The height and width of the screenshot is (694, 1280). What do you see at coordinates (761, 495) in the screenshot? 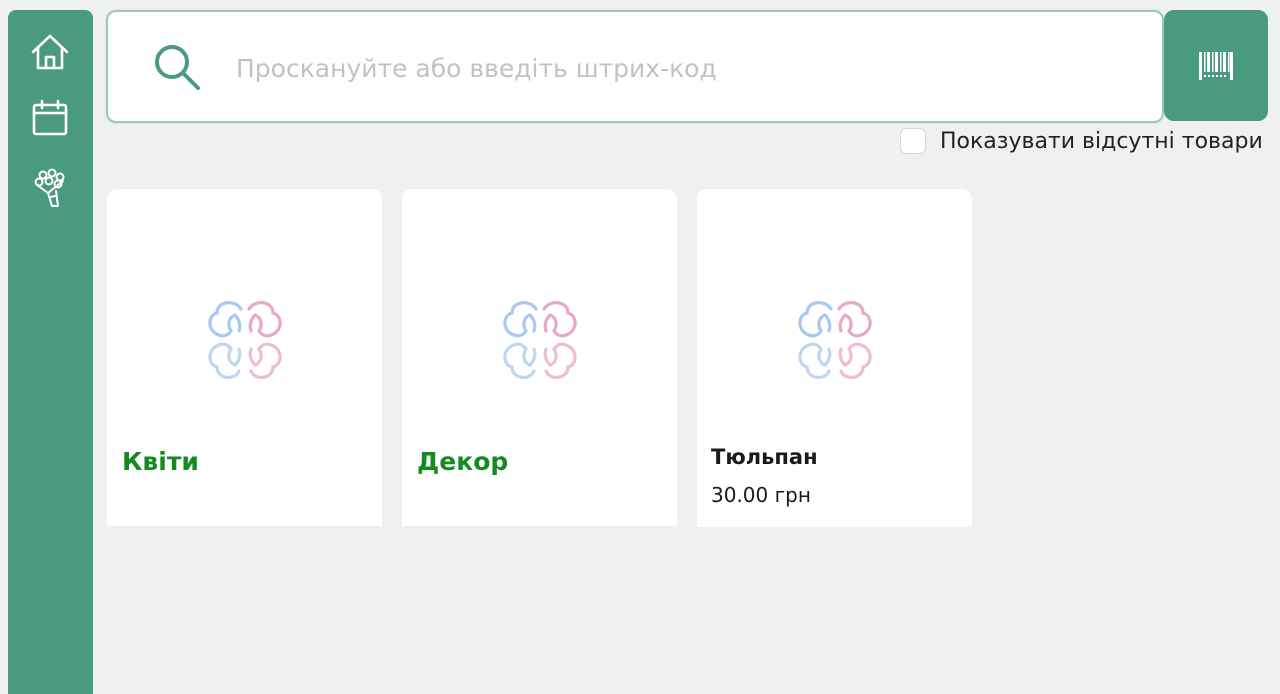
I see `product-price: 30.00 грн` at bounding box center [761, 495].